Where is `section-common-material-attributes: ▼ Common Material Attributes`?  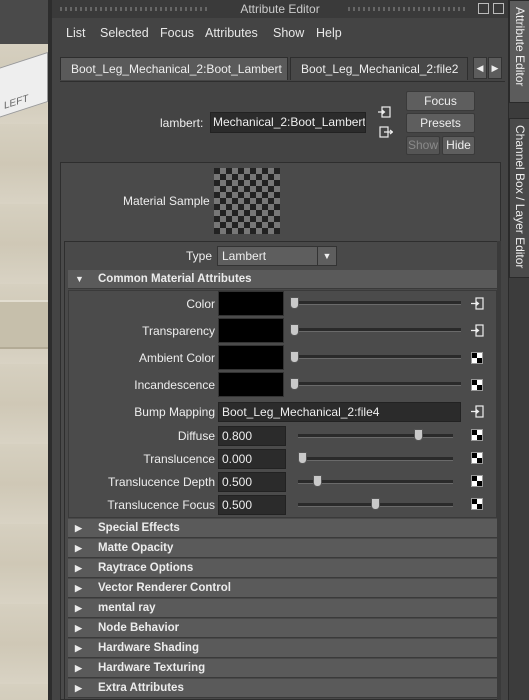 section-common-material-attributes: ▼ Common Material Attributes is located at coordinates (282, 279).